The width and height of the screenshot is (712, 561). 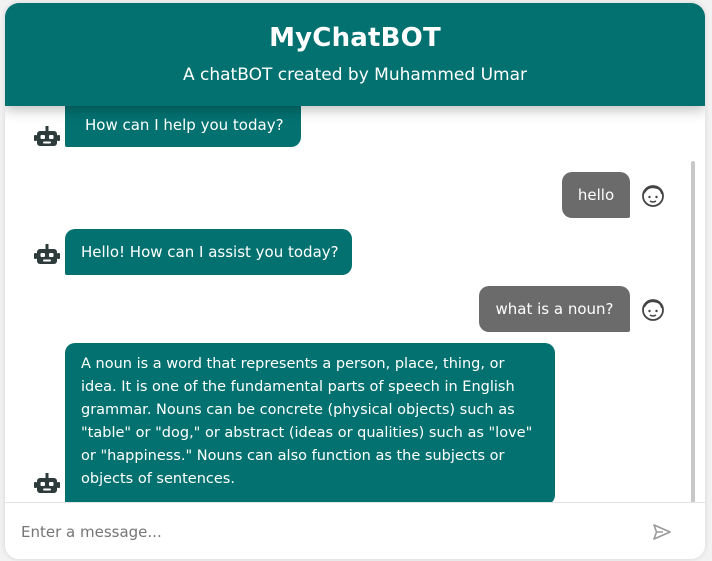 I want to click on message-bubble-bot: Hello! How can I assist you today?, so click(x=208, y=252).